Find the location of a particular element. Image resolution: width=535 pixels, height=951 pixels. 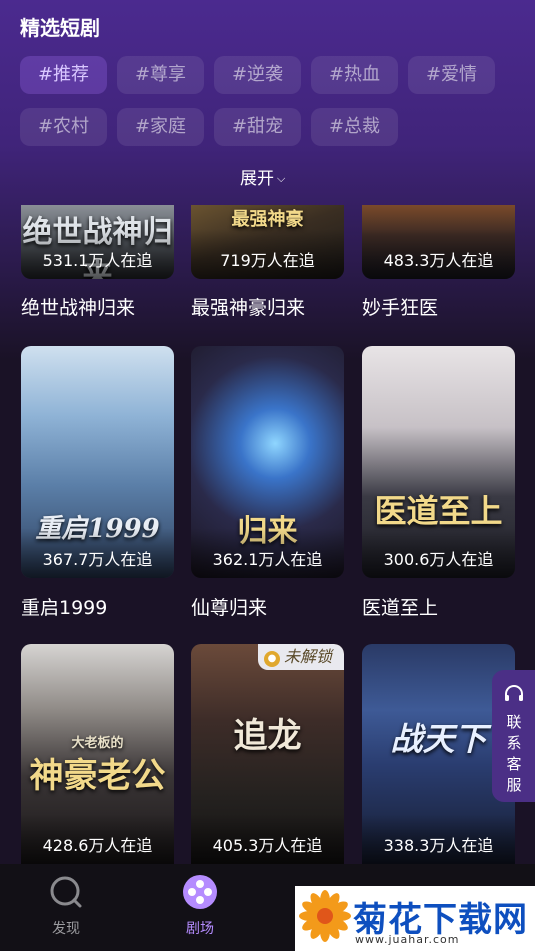

drama-card: 追龙 405.3万人在追 ● 未解锁 is located at coordinates (267, 754).